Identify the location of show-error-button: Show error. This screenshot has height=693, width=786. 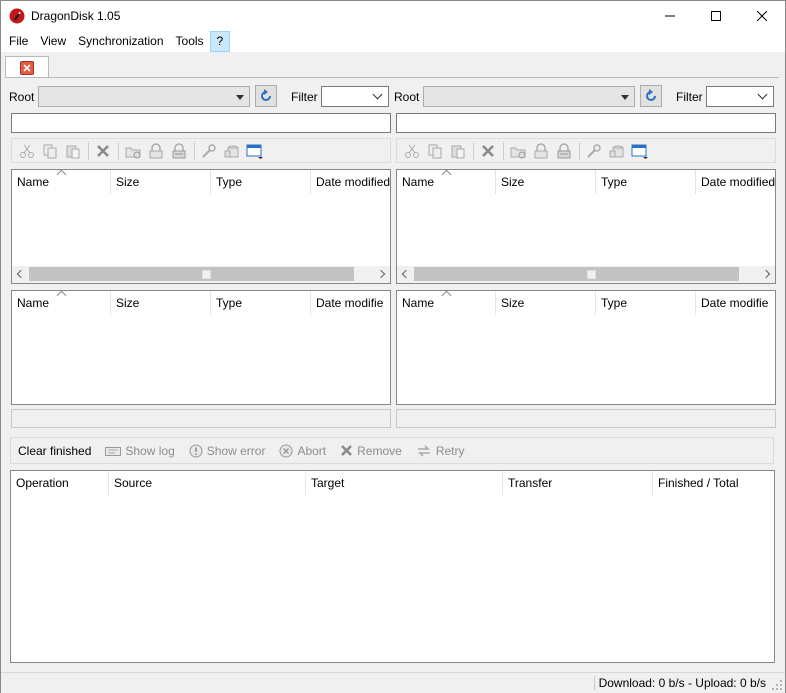
(227, 451).